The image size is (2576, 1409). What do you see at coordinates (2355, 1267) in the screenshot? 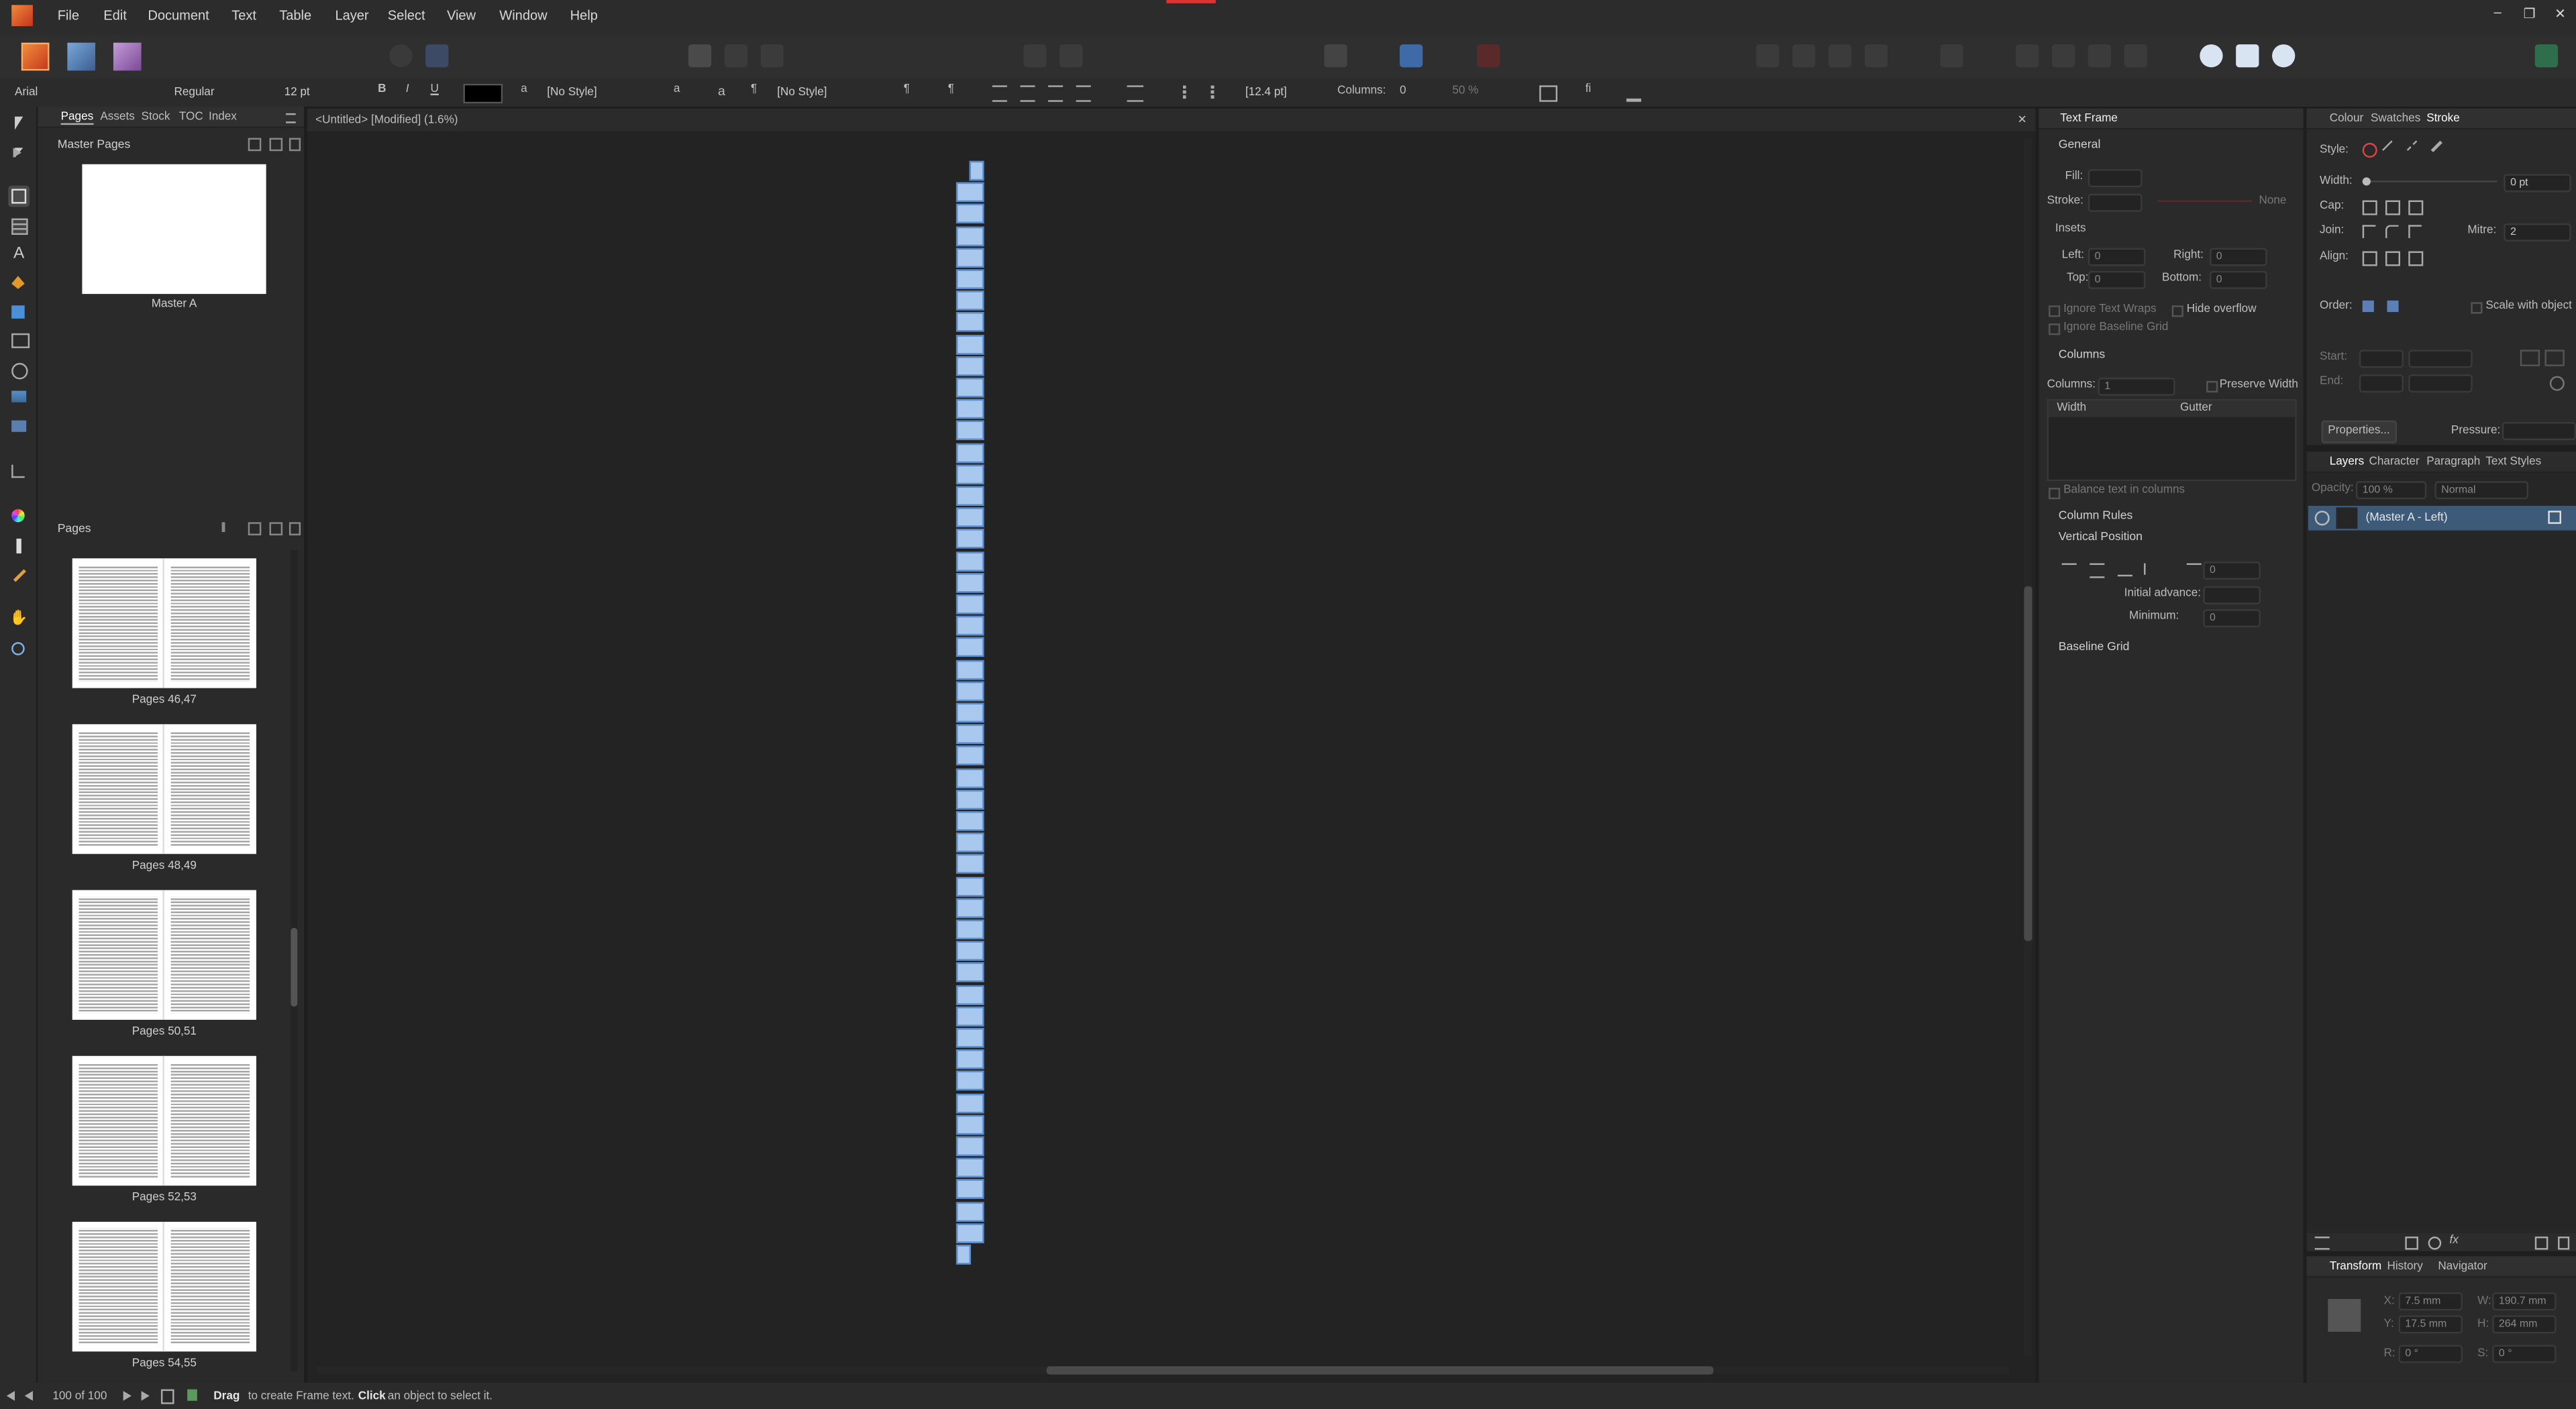
I see `tab-transform: Transform` at bounding box center [2355, 1267].